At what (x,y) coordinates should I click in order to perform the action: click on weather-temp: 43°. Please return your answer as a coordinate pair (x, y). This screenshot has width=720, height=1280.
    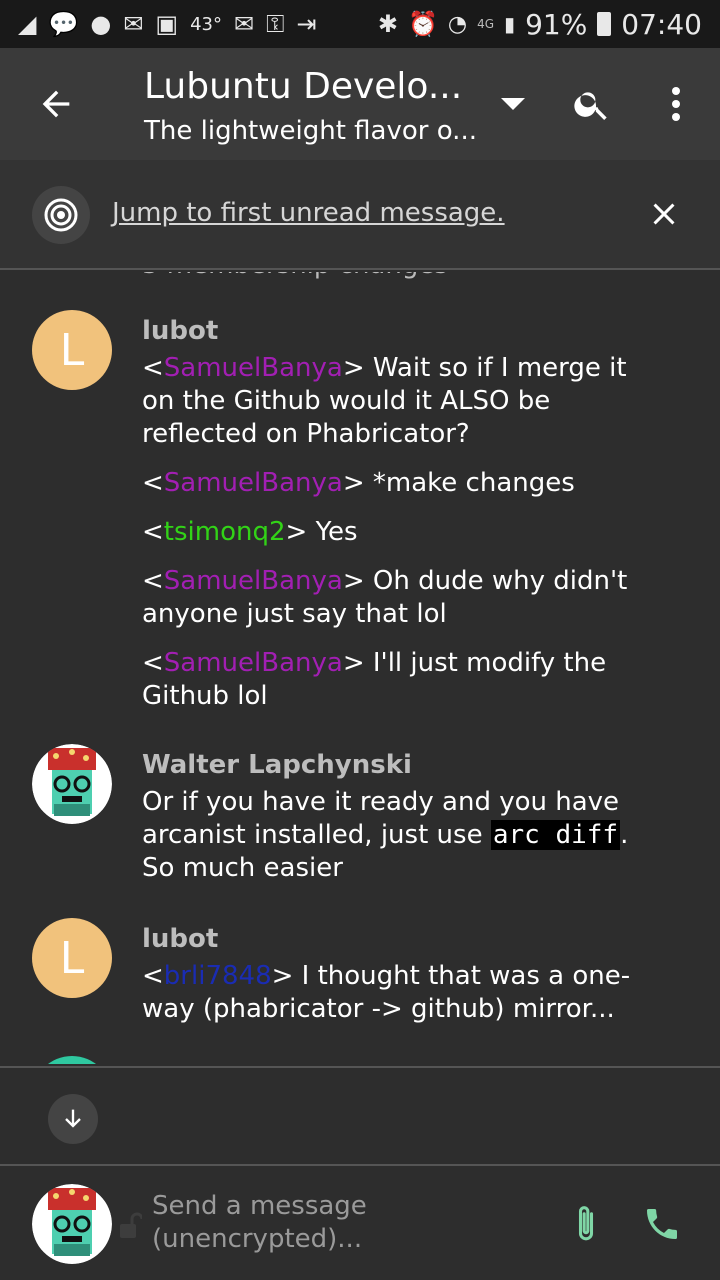
    Looking at the image, I should click on (206, 24).